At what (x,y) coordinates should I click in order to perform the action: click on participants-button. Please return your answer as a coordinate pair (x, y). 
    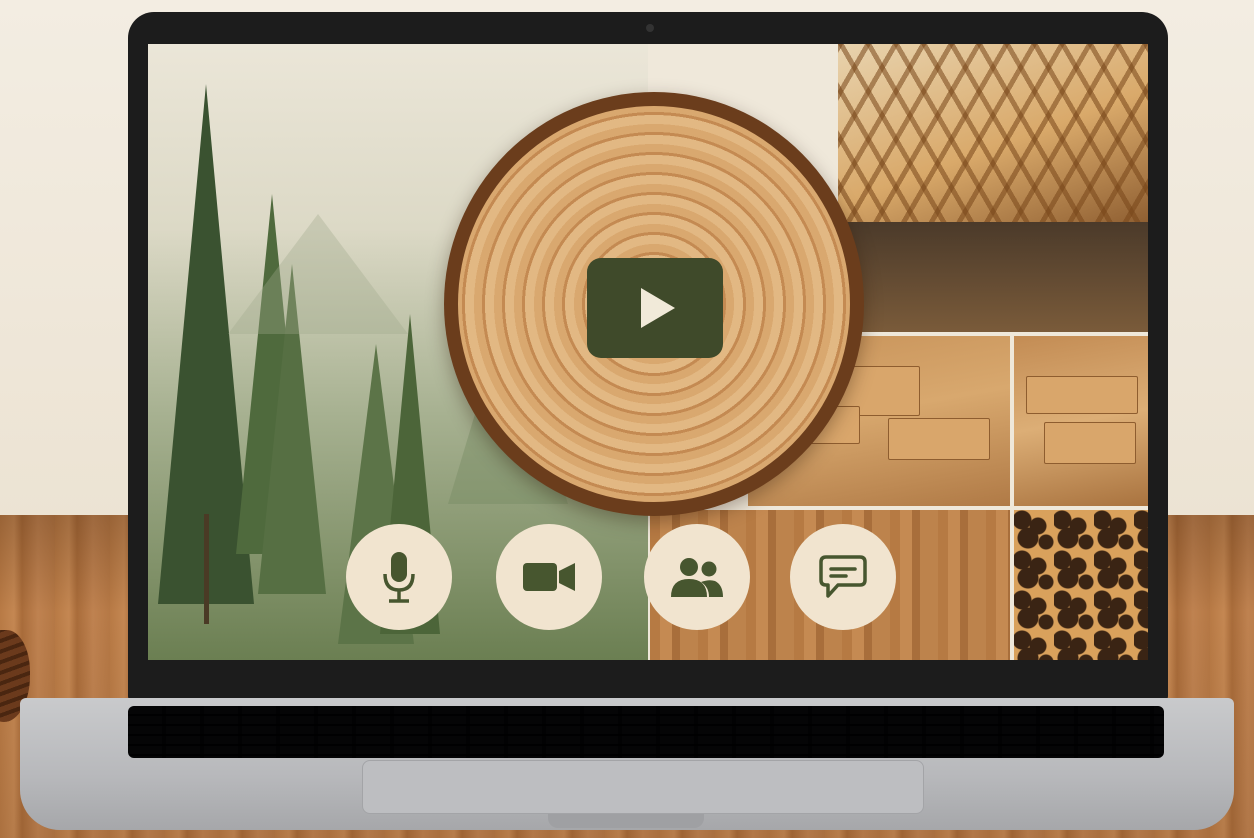
    Looking at the image, I should click on (697, 577).